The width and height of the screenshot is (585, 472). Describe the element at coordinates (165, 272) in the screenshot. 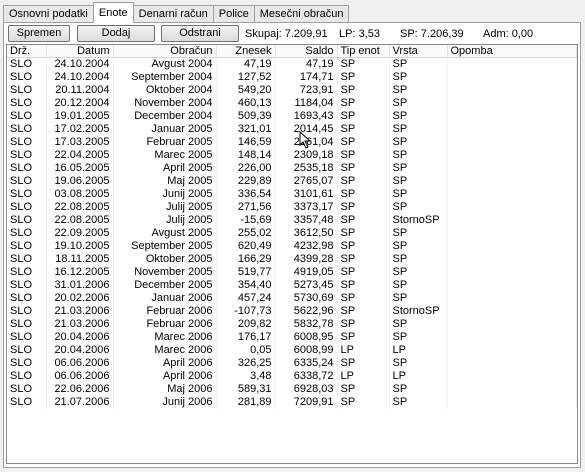

I see `table-cell: November 2005` at that location.